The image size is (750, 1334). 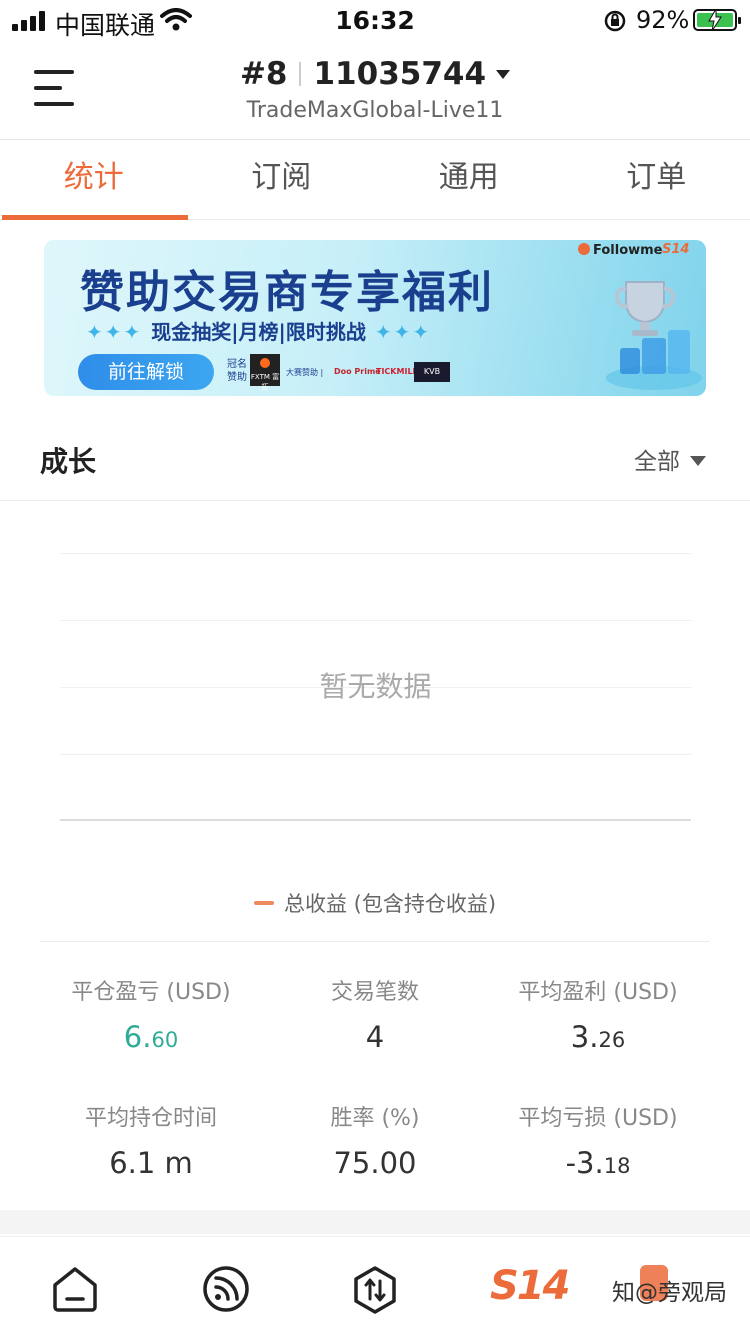 I want to click on app-header: #8 11035744 TradeMaxGlobal-Live11, so click(x=375, y=92).